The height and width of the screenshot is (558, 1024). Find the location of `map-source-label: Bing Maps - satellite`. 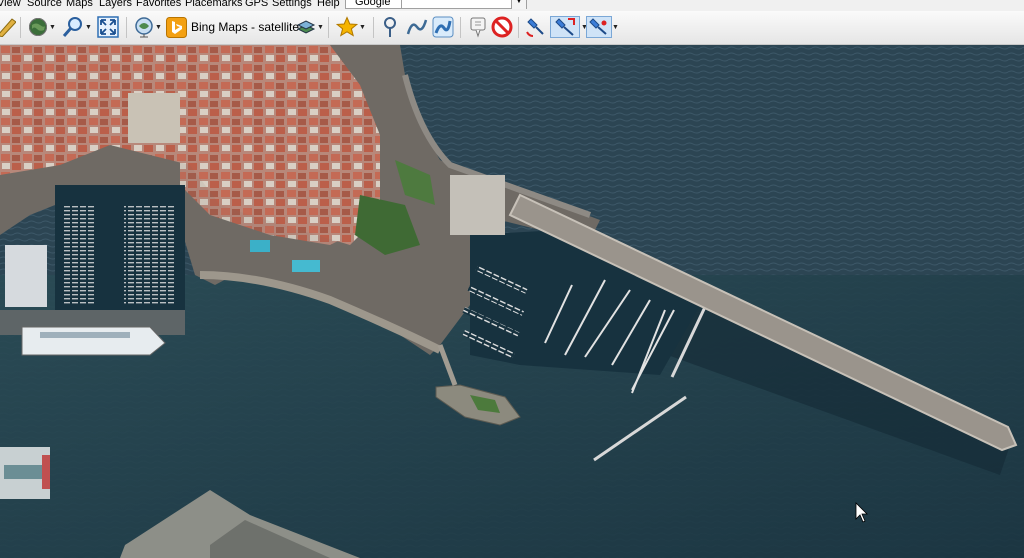

map-source-label: Bing Maps - satellite is located at coordinates (245, 27).